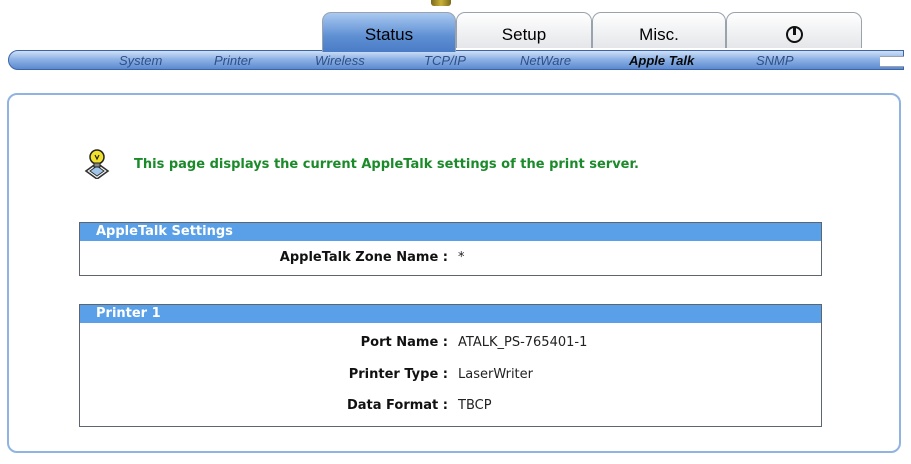  What do you see at coordinates (340, 61) in the screenshot?
I see `subnav-wireless: Wireless` at bounding box center [340, 61].